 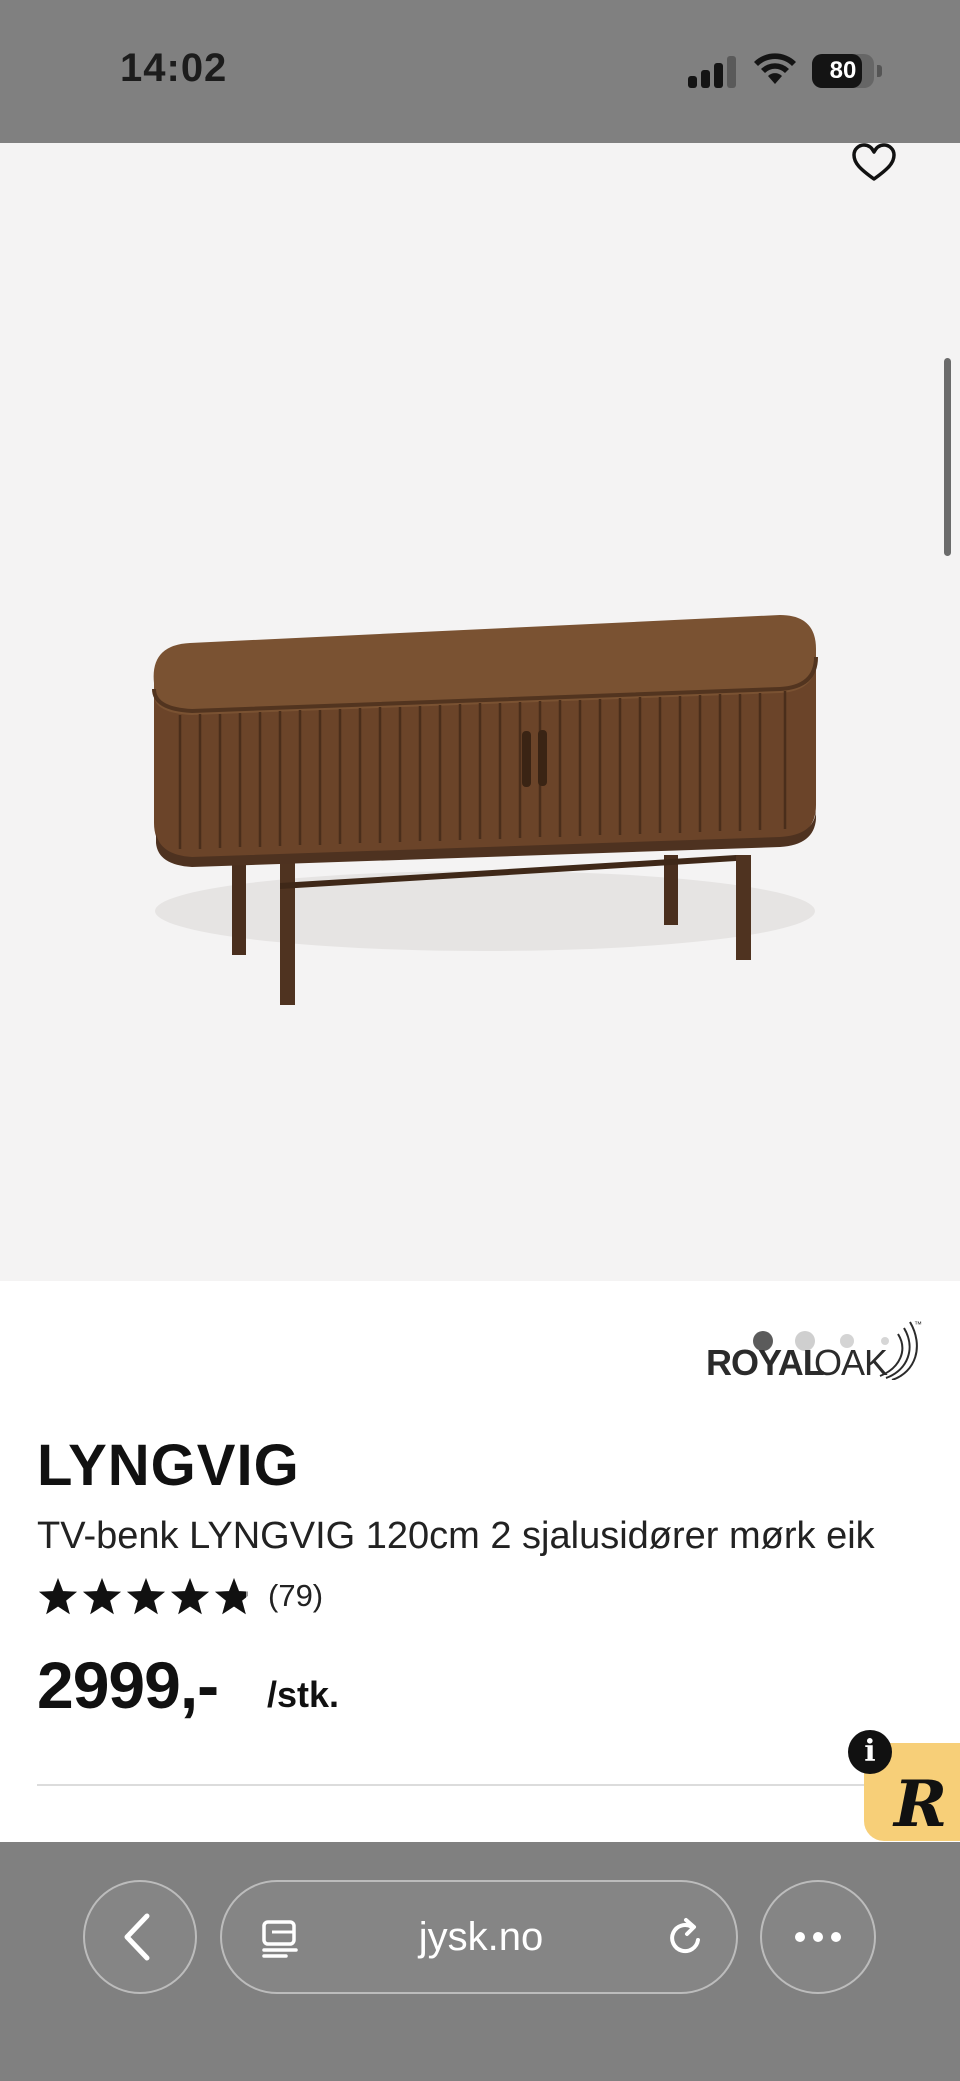 I want to click on badge-logo-letter: R, so click(x=921, y=1804).